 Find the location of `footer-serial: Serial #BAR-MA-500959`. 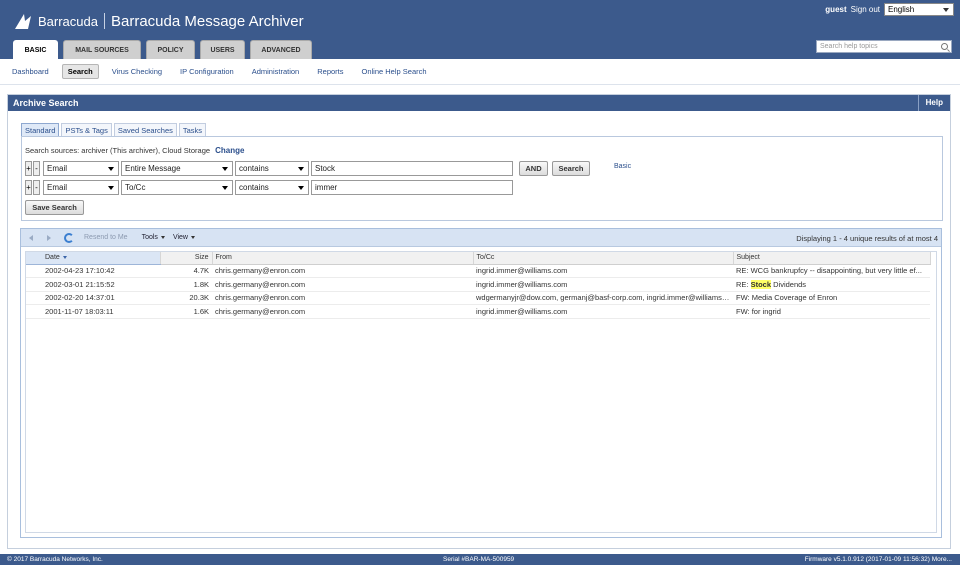

footer-serial: Serial #BAR-MA-500959 is located at coordinates (479, 559).